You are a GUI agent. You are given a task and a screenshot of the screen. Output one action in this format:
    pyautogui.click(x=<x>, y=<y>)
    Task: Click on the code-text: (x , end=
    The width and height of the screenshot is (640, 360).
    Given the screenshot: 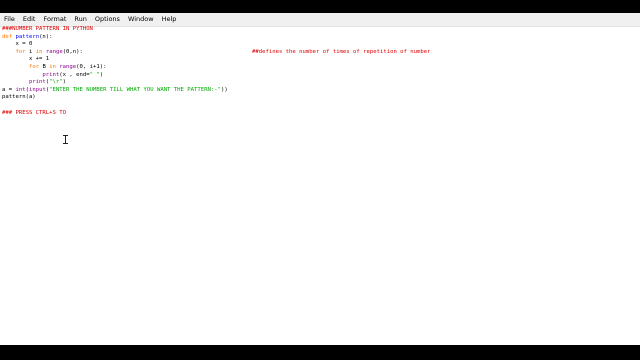 What is the action you would take?
    pyautogui.click(x=74, y=74)
    